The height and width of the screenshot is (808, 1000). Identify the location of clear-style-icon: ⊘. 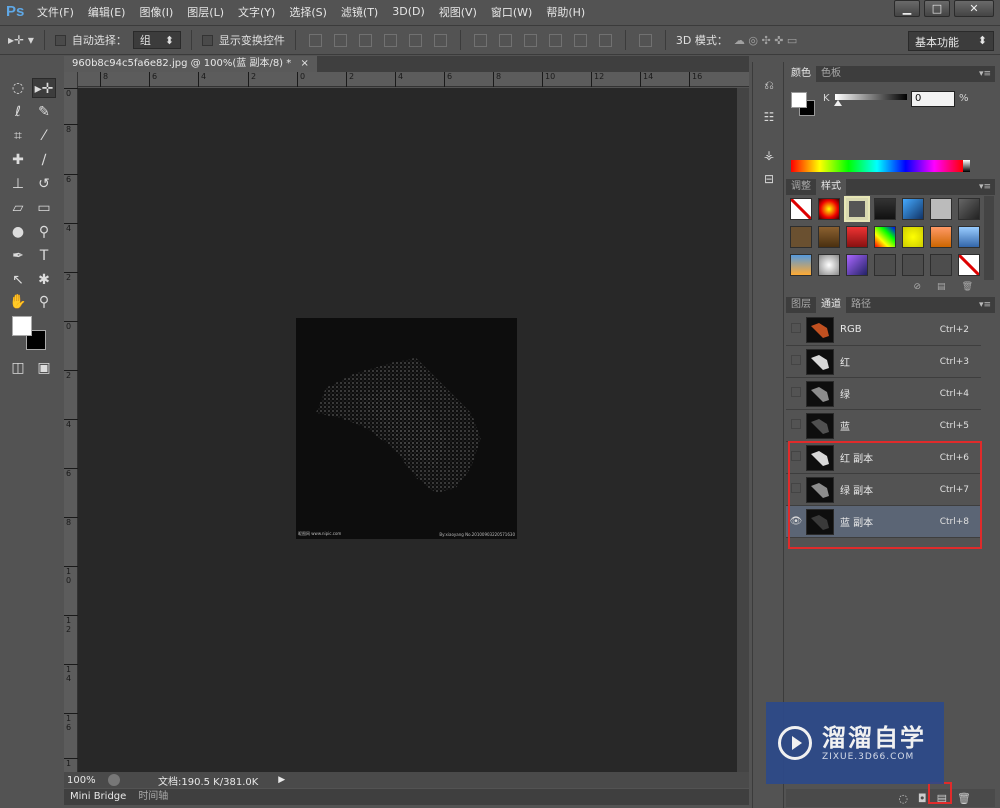
(918, 288).